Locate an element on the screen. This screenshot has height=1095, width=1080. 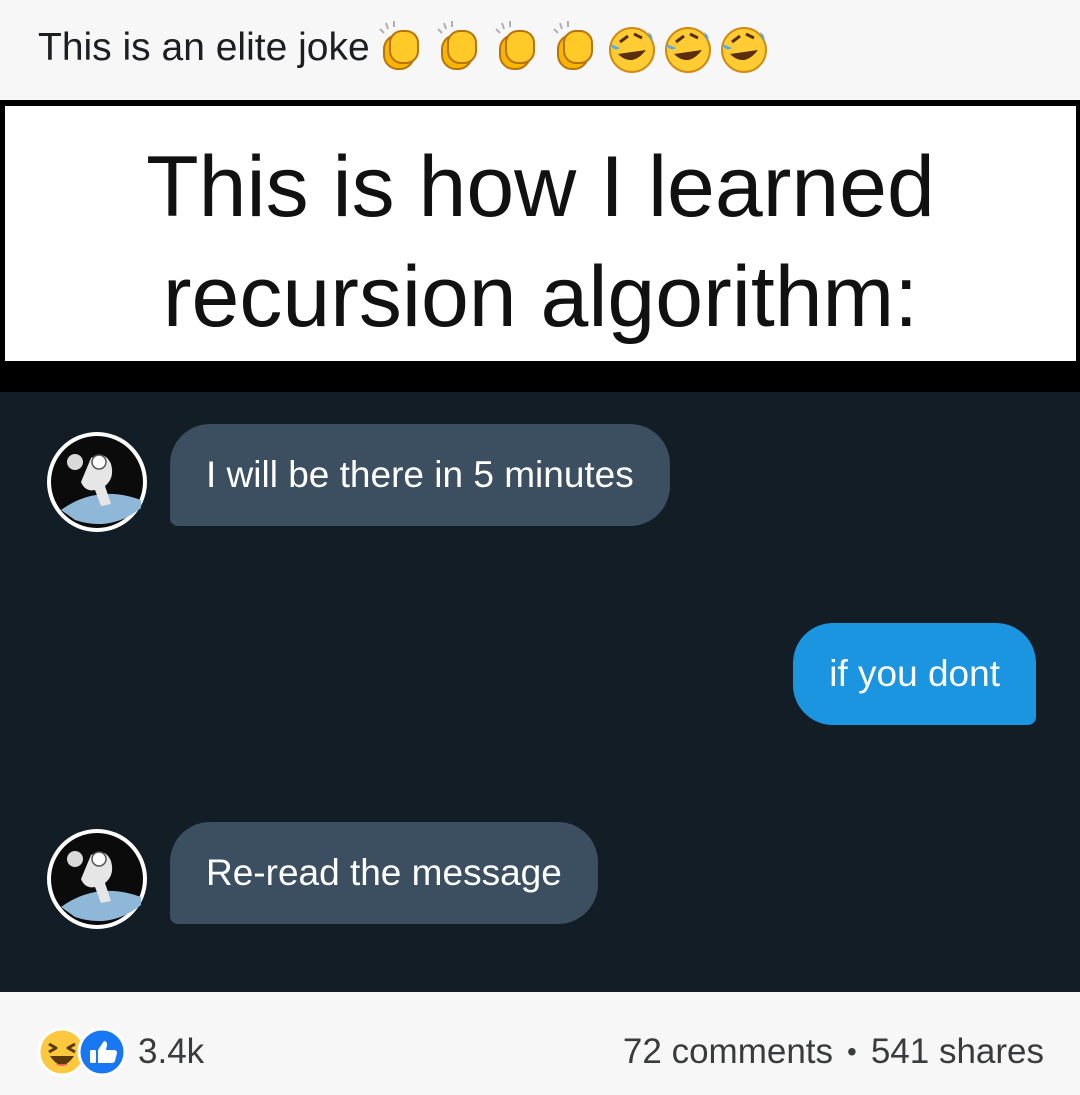
message-bubble-incoming: Re-read the message is located at coordinates (384, 873).